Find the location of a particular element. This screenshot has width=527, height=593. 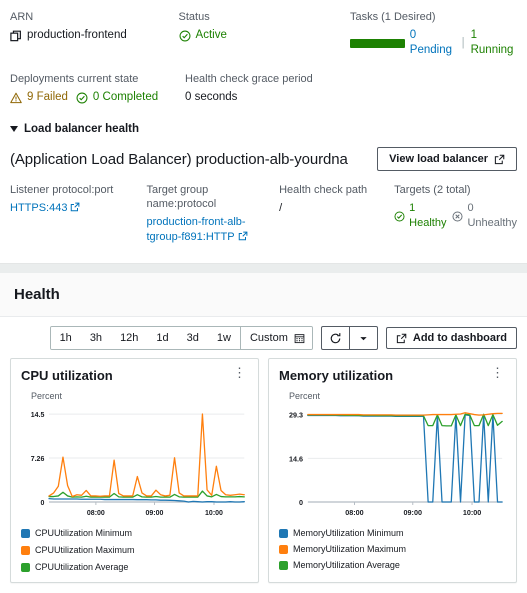

listener-label: Listener protocol:port is located at coordinates (62, 190).